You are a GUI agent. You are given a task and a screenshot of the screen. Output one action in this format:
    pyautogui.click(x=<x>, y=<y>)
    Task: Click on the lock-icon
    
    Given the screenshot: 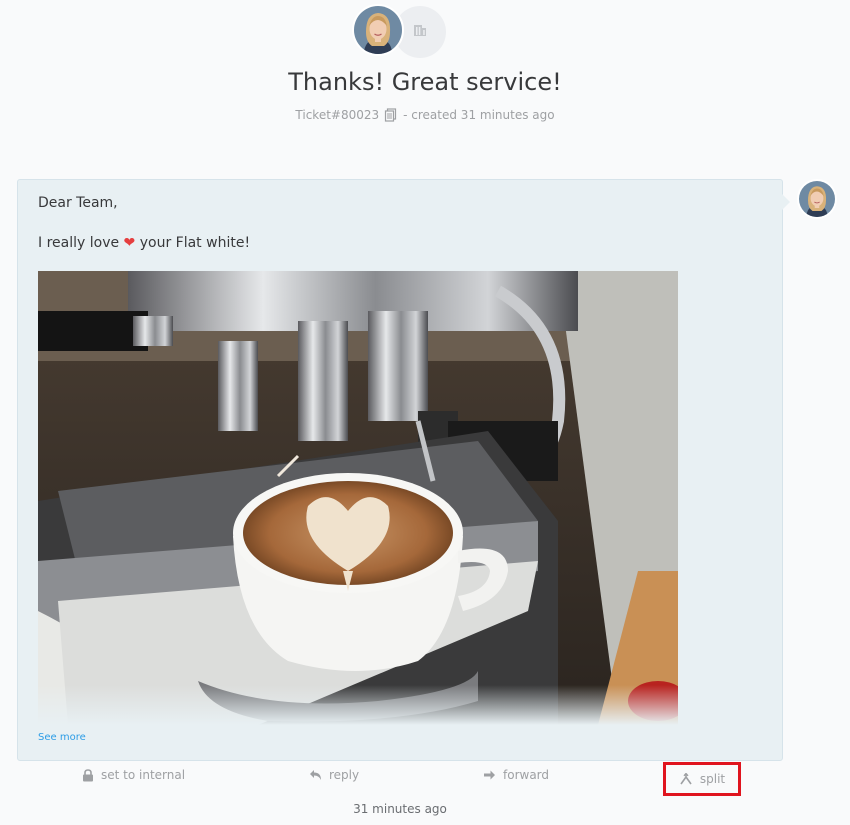 What is the action you would take?
    pyautogui.click(x=88, y=775)
    